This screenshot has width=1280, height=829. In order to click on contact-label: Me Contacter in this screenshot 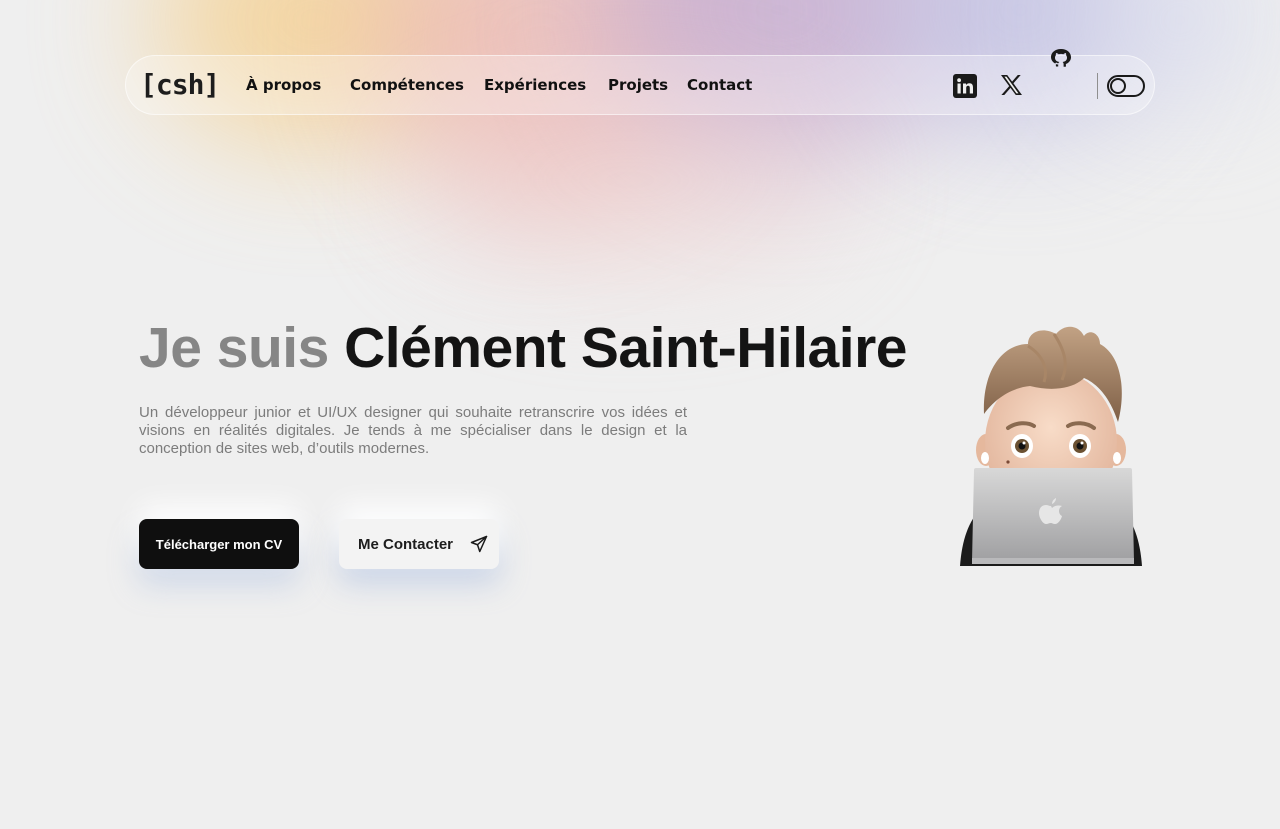, I will do `click(406, 544)`.